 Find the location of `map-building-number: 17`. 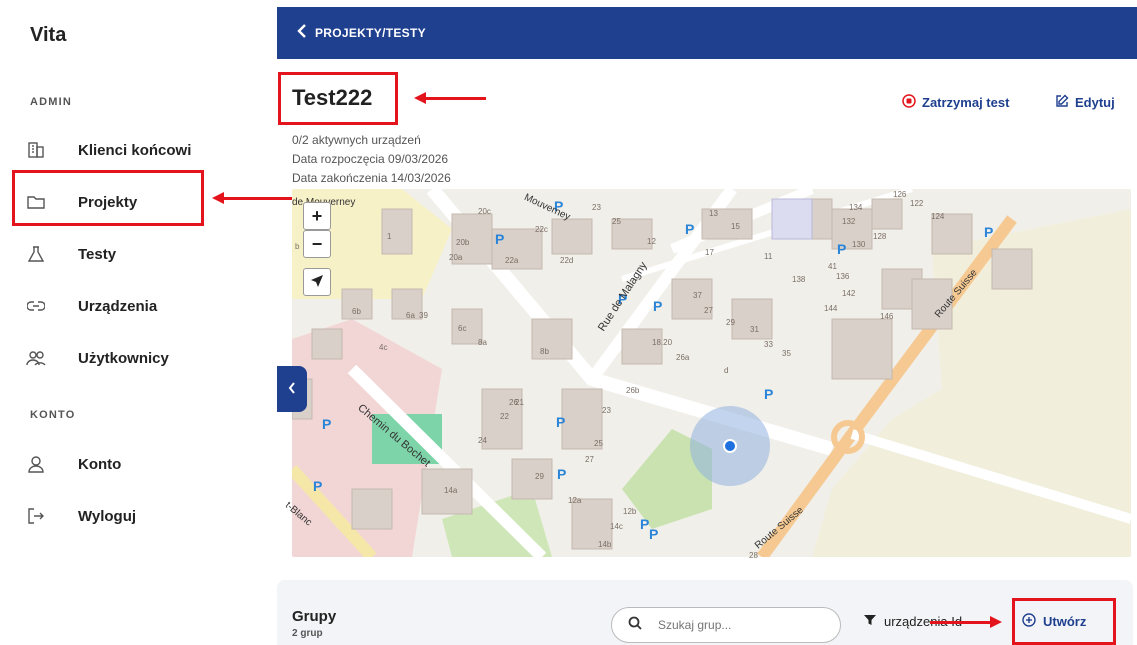

map-building-number: 17 is located at coordinates (709, 252).